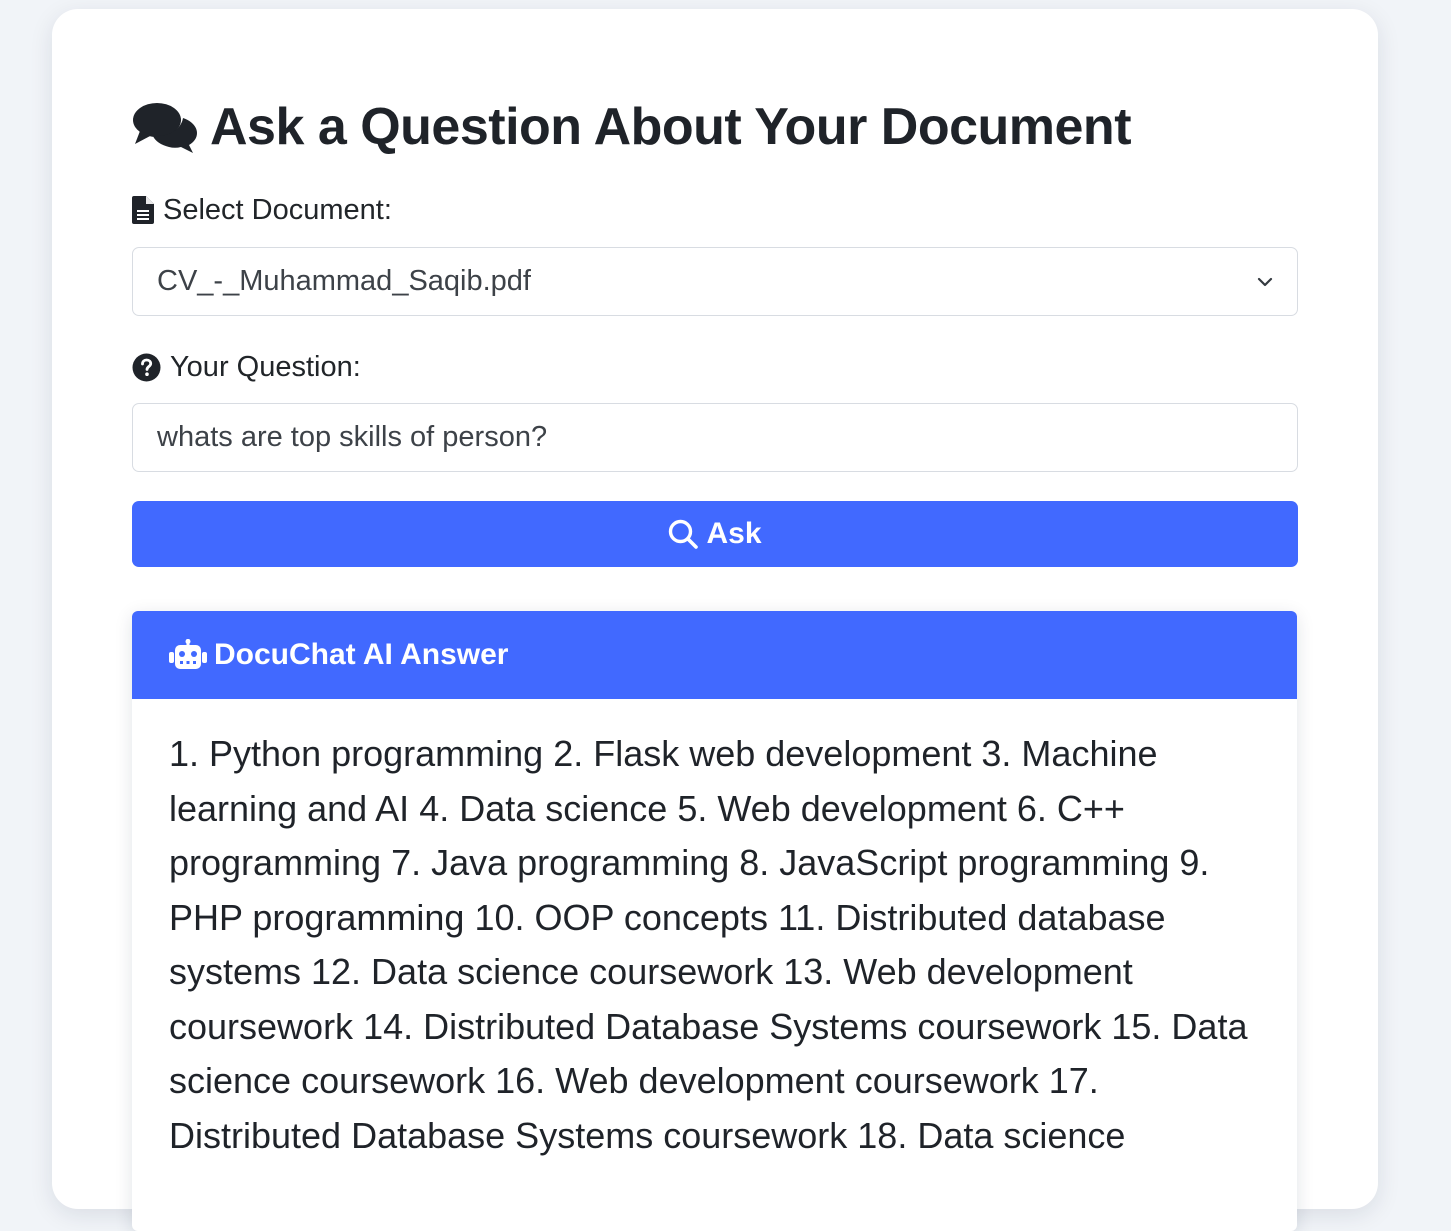 The height and width of the screenshot is (1231, 1451). What do you see at coordinates (715, 437) in the screenshot?
I see `question-input: whats are top skills of person?` at bounding box center [715, 437].